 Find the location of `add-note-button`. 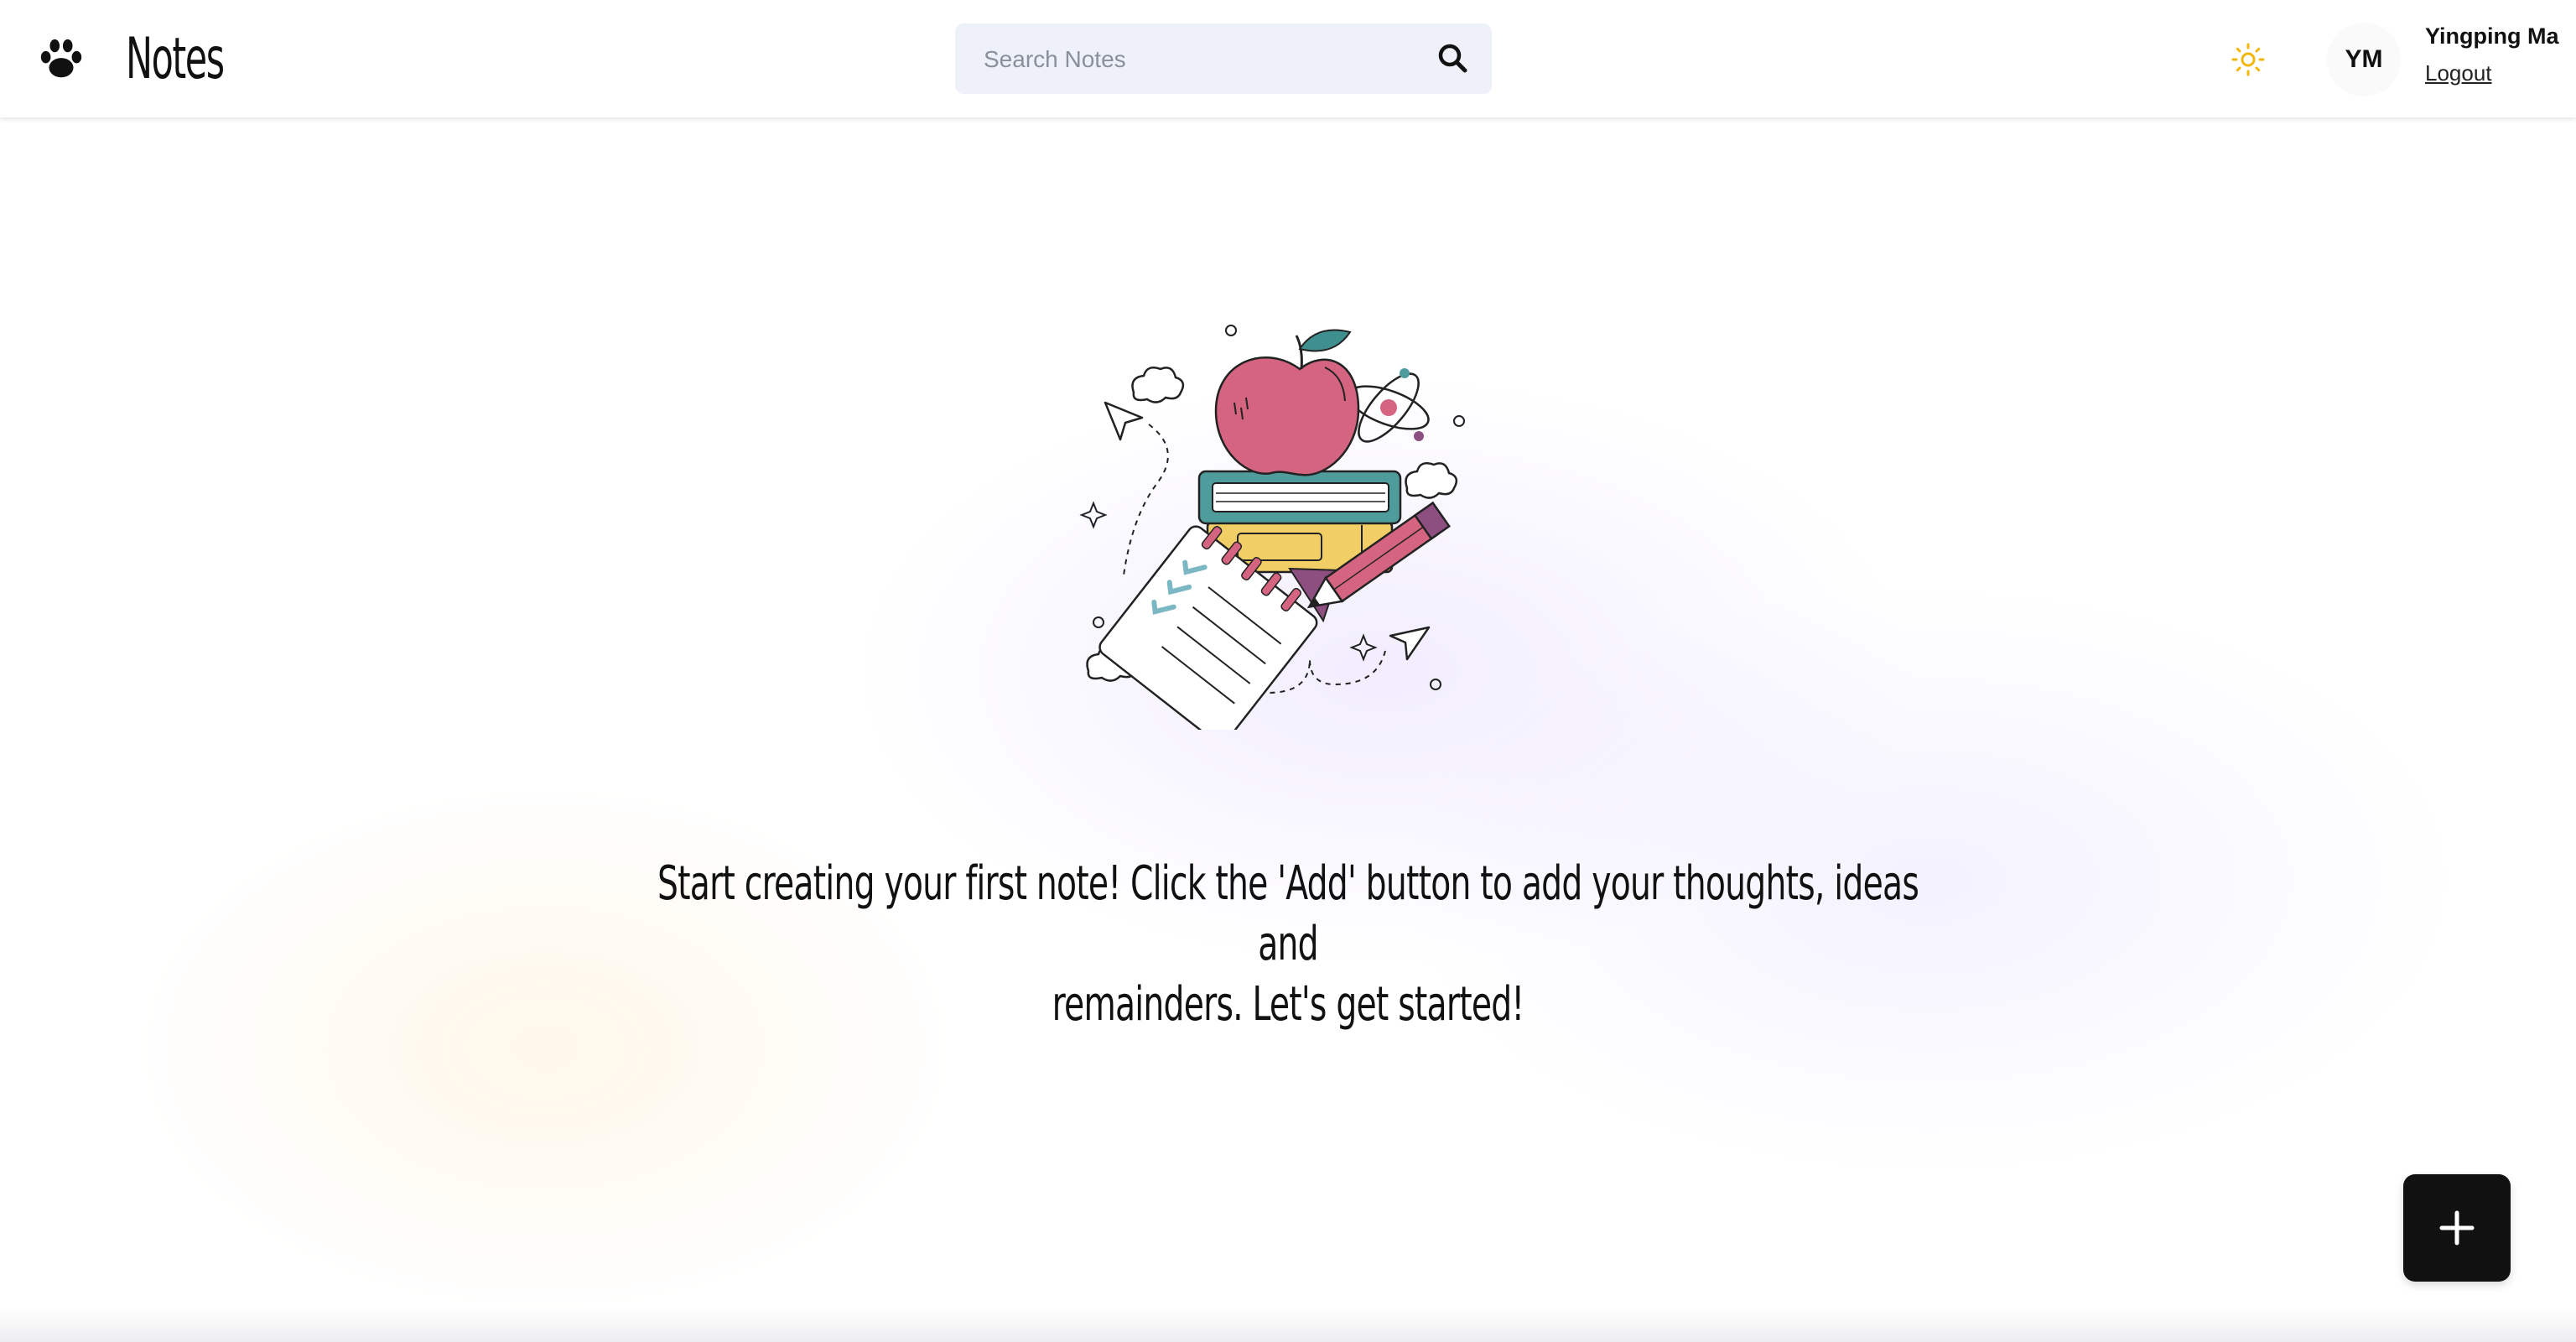

add-note-button is located at coordinates (2457, 1228).